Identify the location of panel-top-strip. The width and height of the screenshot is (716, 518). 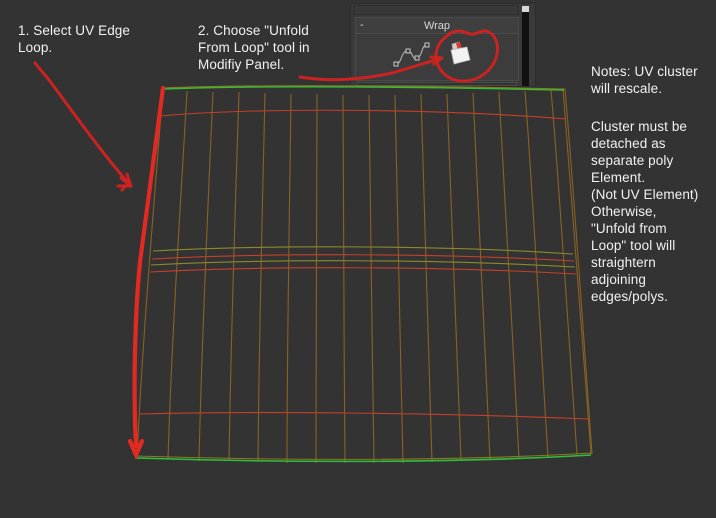
(436, 10).